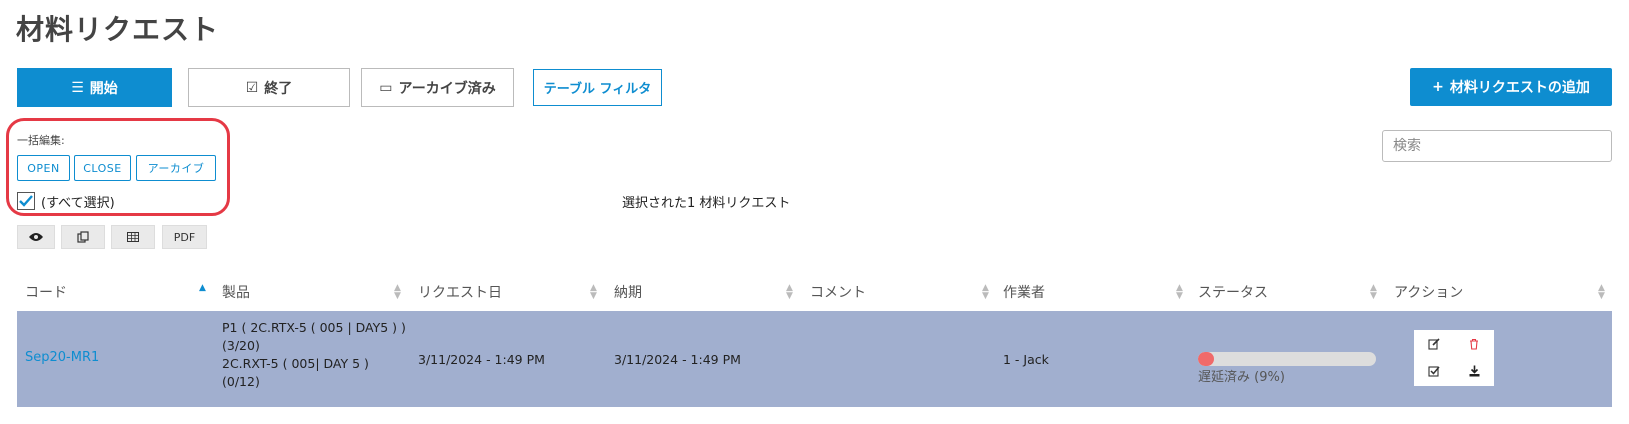  What do you see at coordinates (77, 87) in the screenshot?
I see `list-icon: ☰` at bounding box center [77, 87].